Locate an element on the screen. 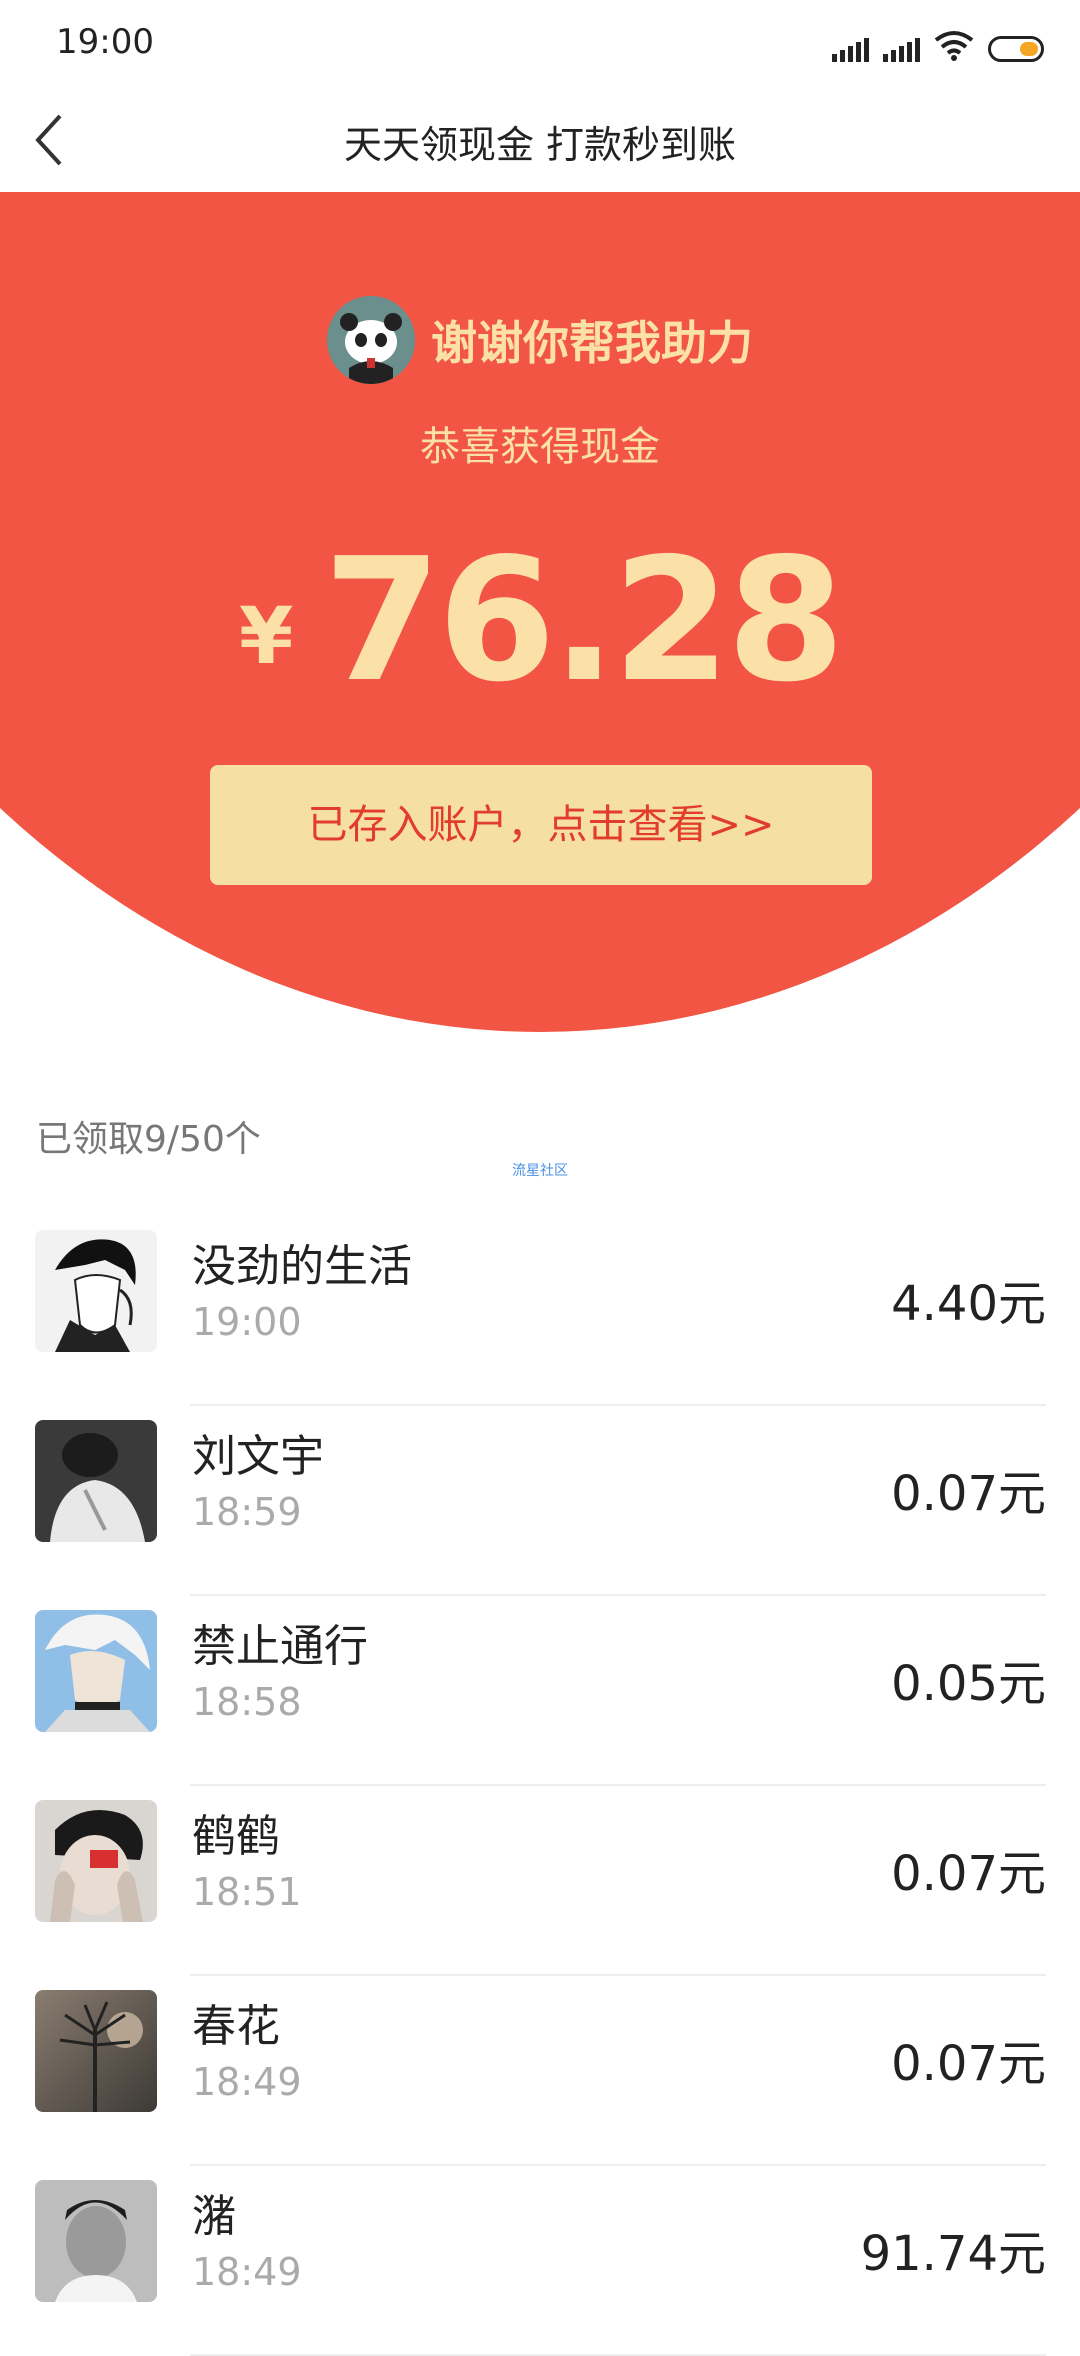 This screenshot has width=1080, height=2356. congrats-text: 恭喜获得现金 is located at coordinates (540, 447).